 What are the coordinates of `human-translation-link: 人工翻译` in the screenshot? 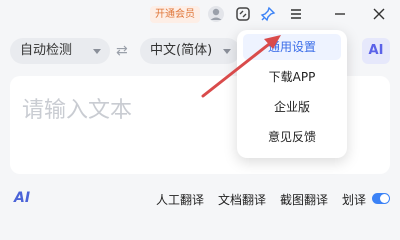 It's located at (180, 199).